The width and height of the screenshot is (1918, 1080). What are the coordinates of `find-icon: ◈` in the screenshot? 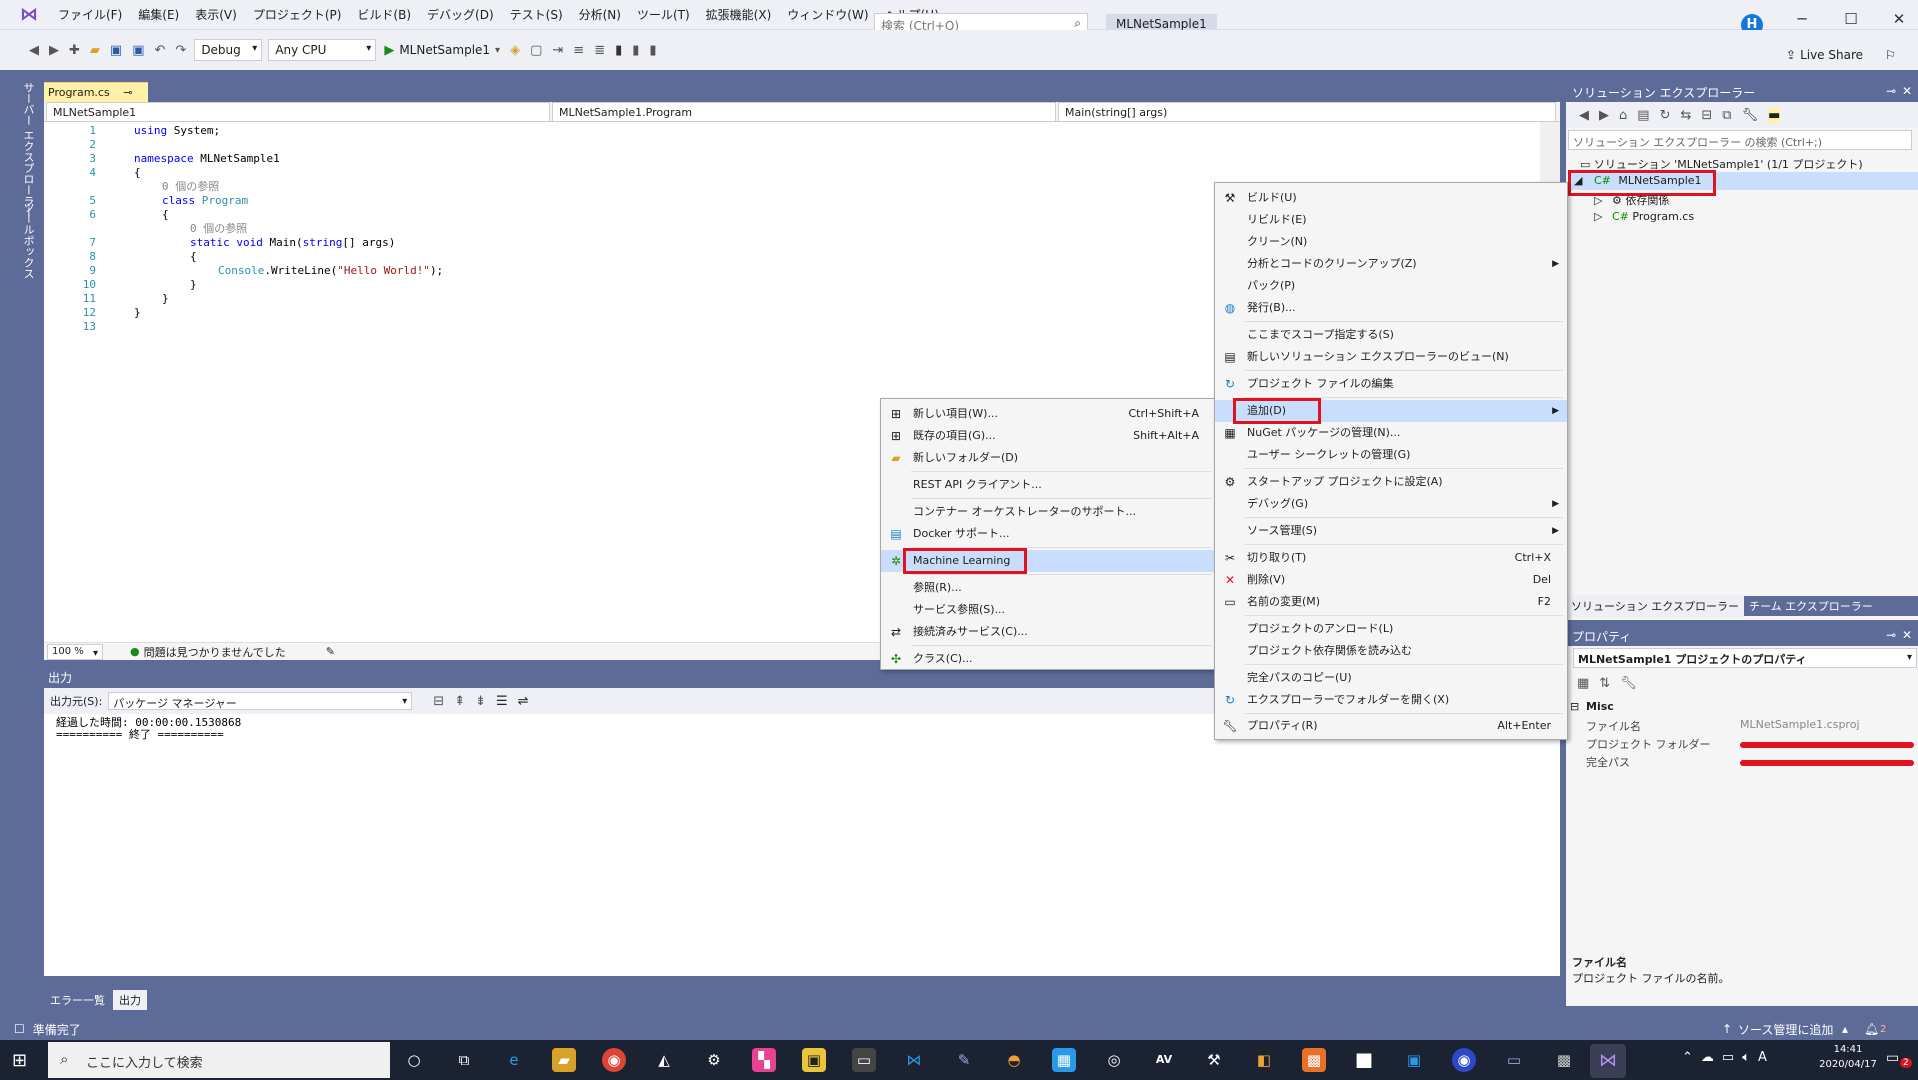 It's located at (515, 50).